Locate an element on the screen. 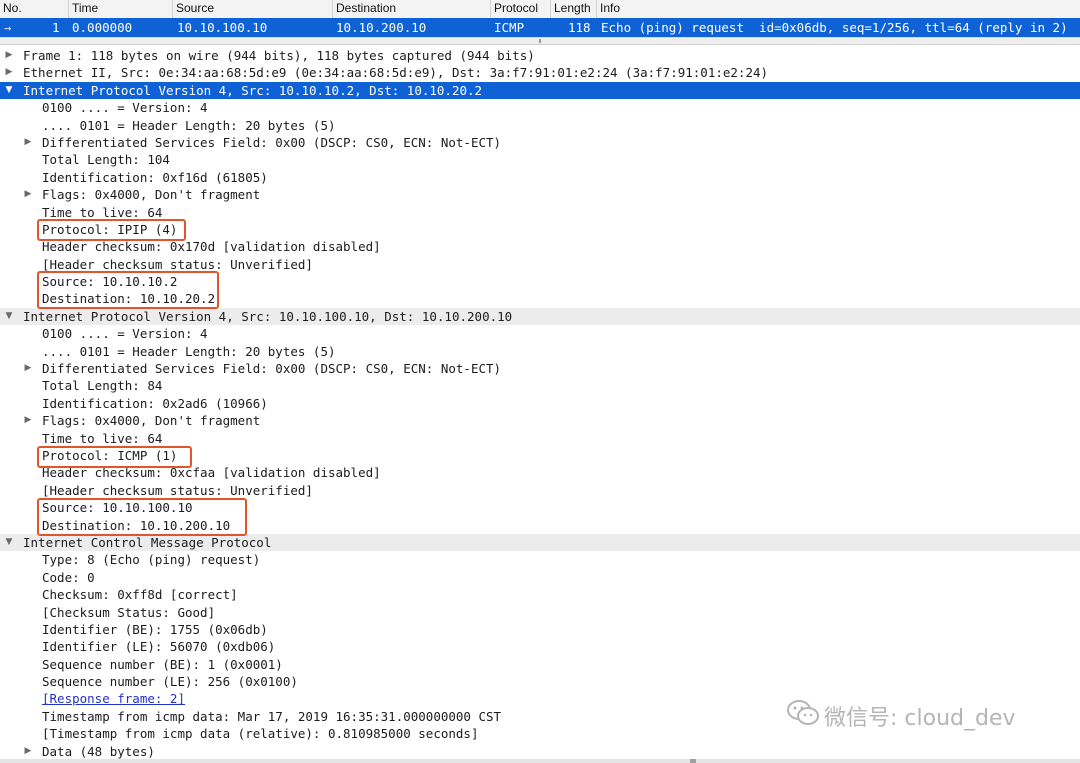  column-header-info: Info is located at coordinates (838, 9).